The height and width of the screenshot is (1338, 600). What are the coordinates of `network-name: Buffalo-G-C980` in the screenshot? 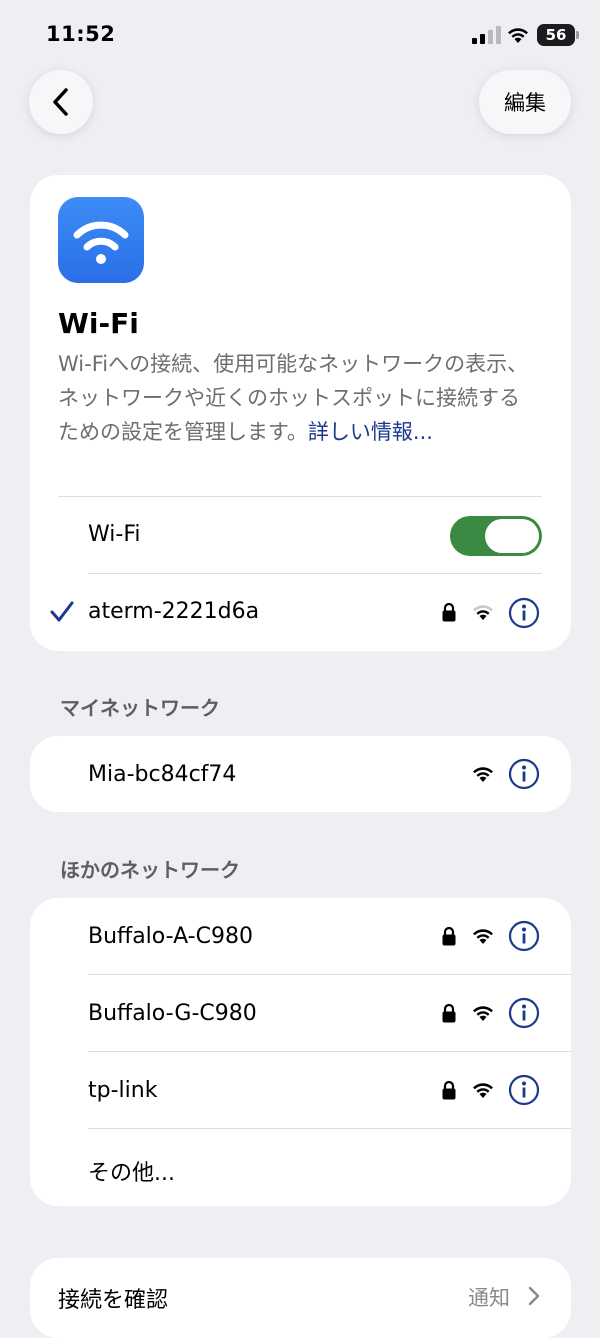 It's located at (172, 1013).